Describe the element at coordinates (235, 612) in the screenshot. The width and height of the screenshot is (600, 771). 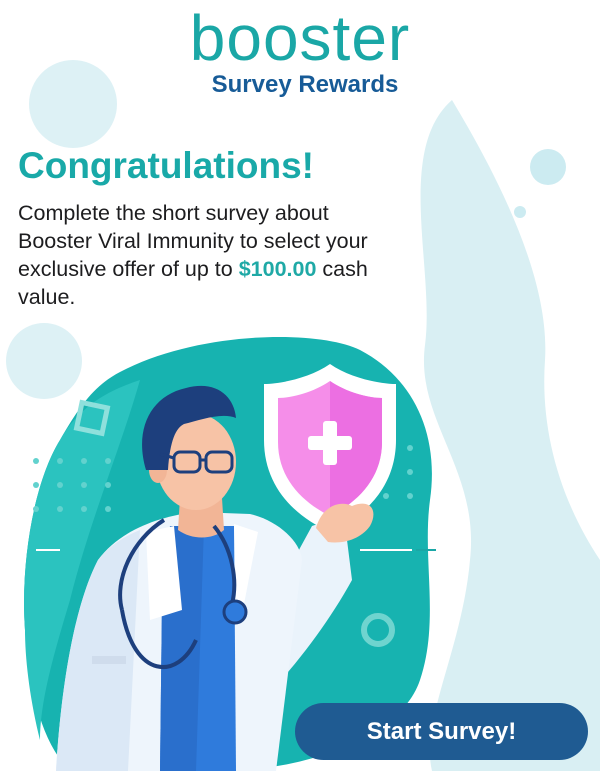
I see `stethoscope-chestpiece` at that location.